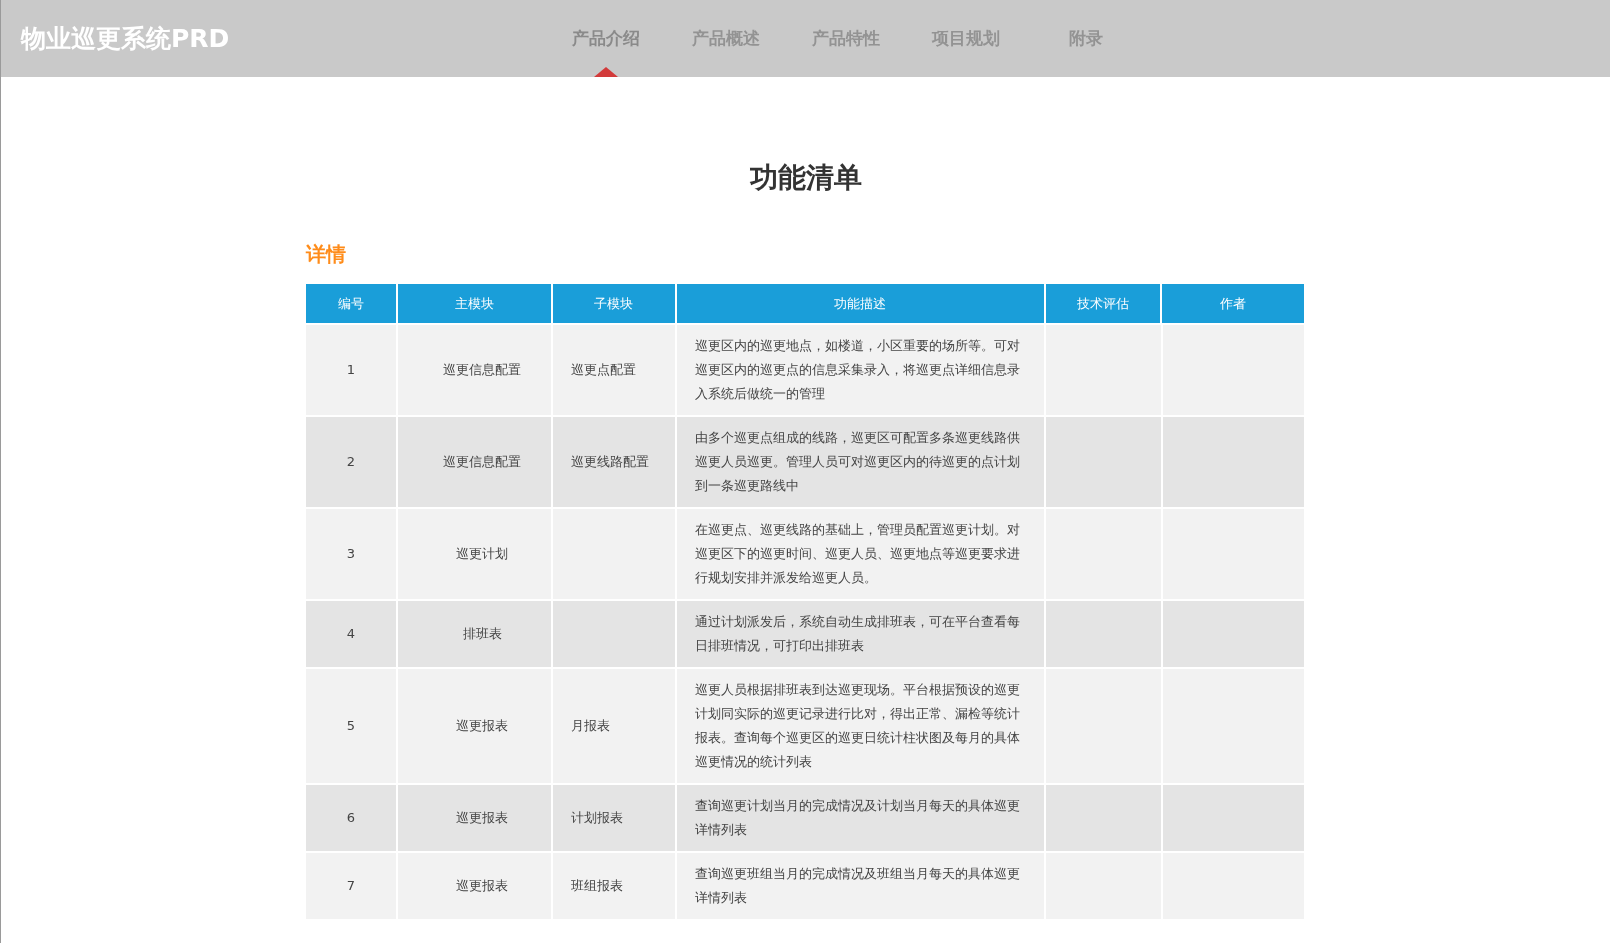 The width and height of the screenshot is (1610, 943). What do you see at coordinates (614, 818) in the screenshot?
I see `table-cell: 计划报表` at bounding box center [614, 818].